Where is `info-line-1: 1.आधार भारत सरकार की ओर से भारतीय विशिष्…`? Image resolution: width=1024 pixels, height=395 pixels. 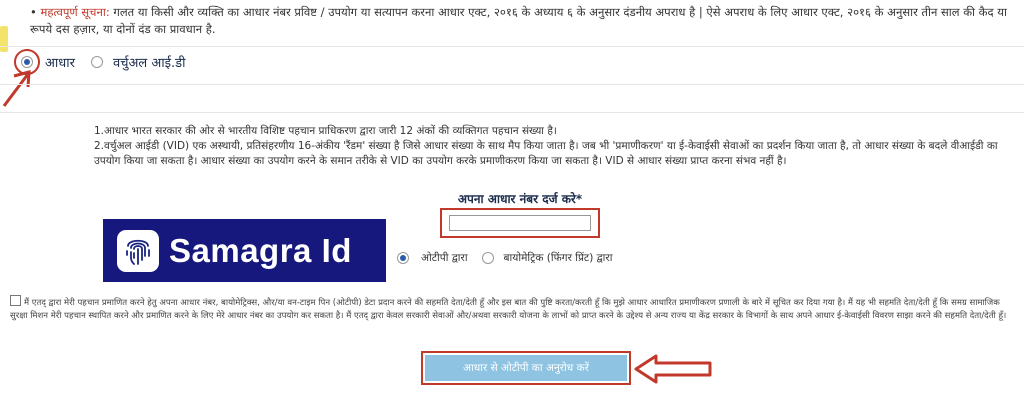 info-line-1: 1.आधार भारत सरकार की ओर से भारतीय विशिष्… is located at coordinates (325, 131).